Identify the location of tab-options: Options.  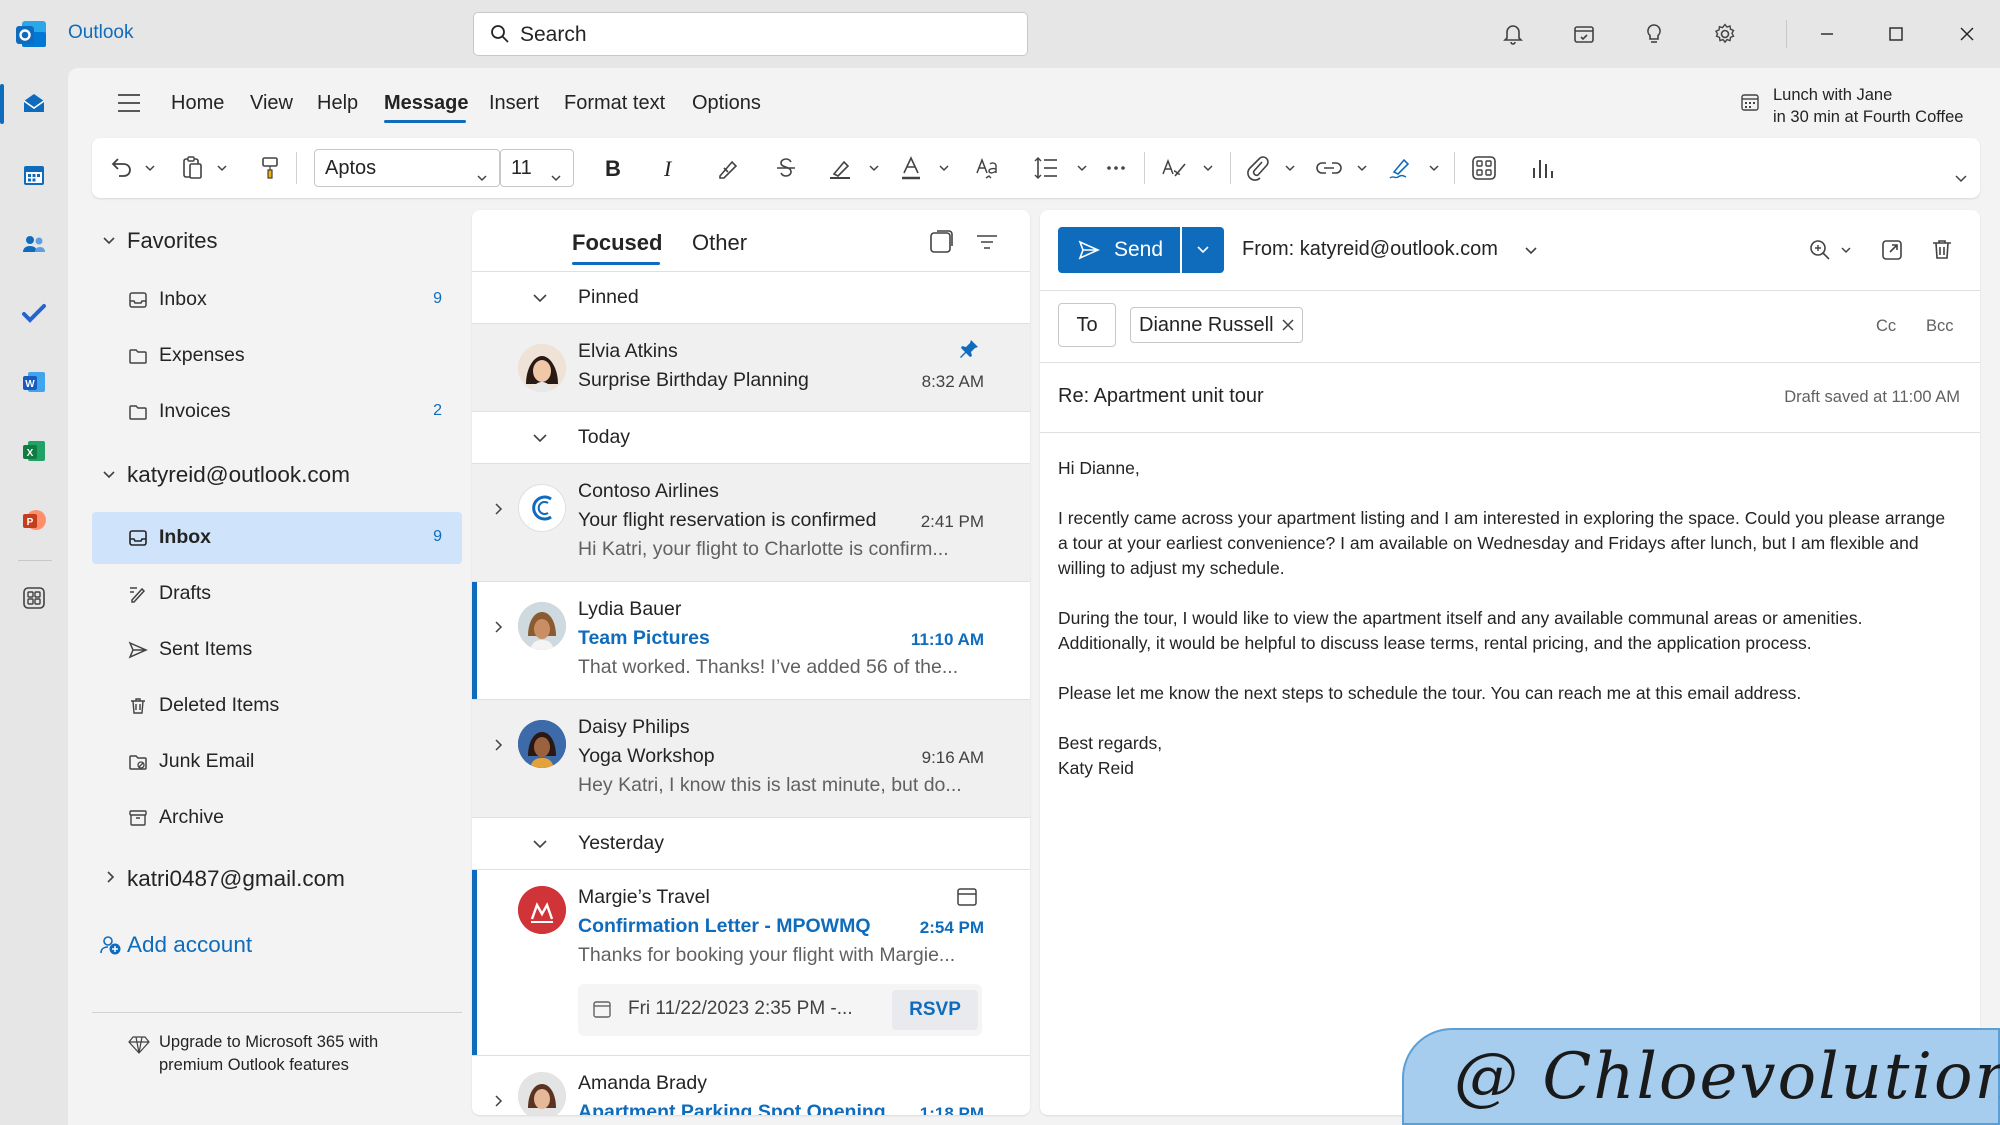
(726, 103).